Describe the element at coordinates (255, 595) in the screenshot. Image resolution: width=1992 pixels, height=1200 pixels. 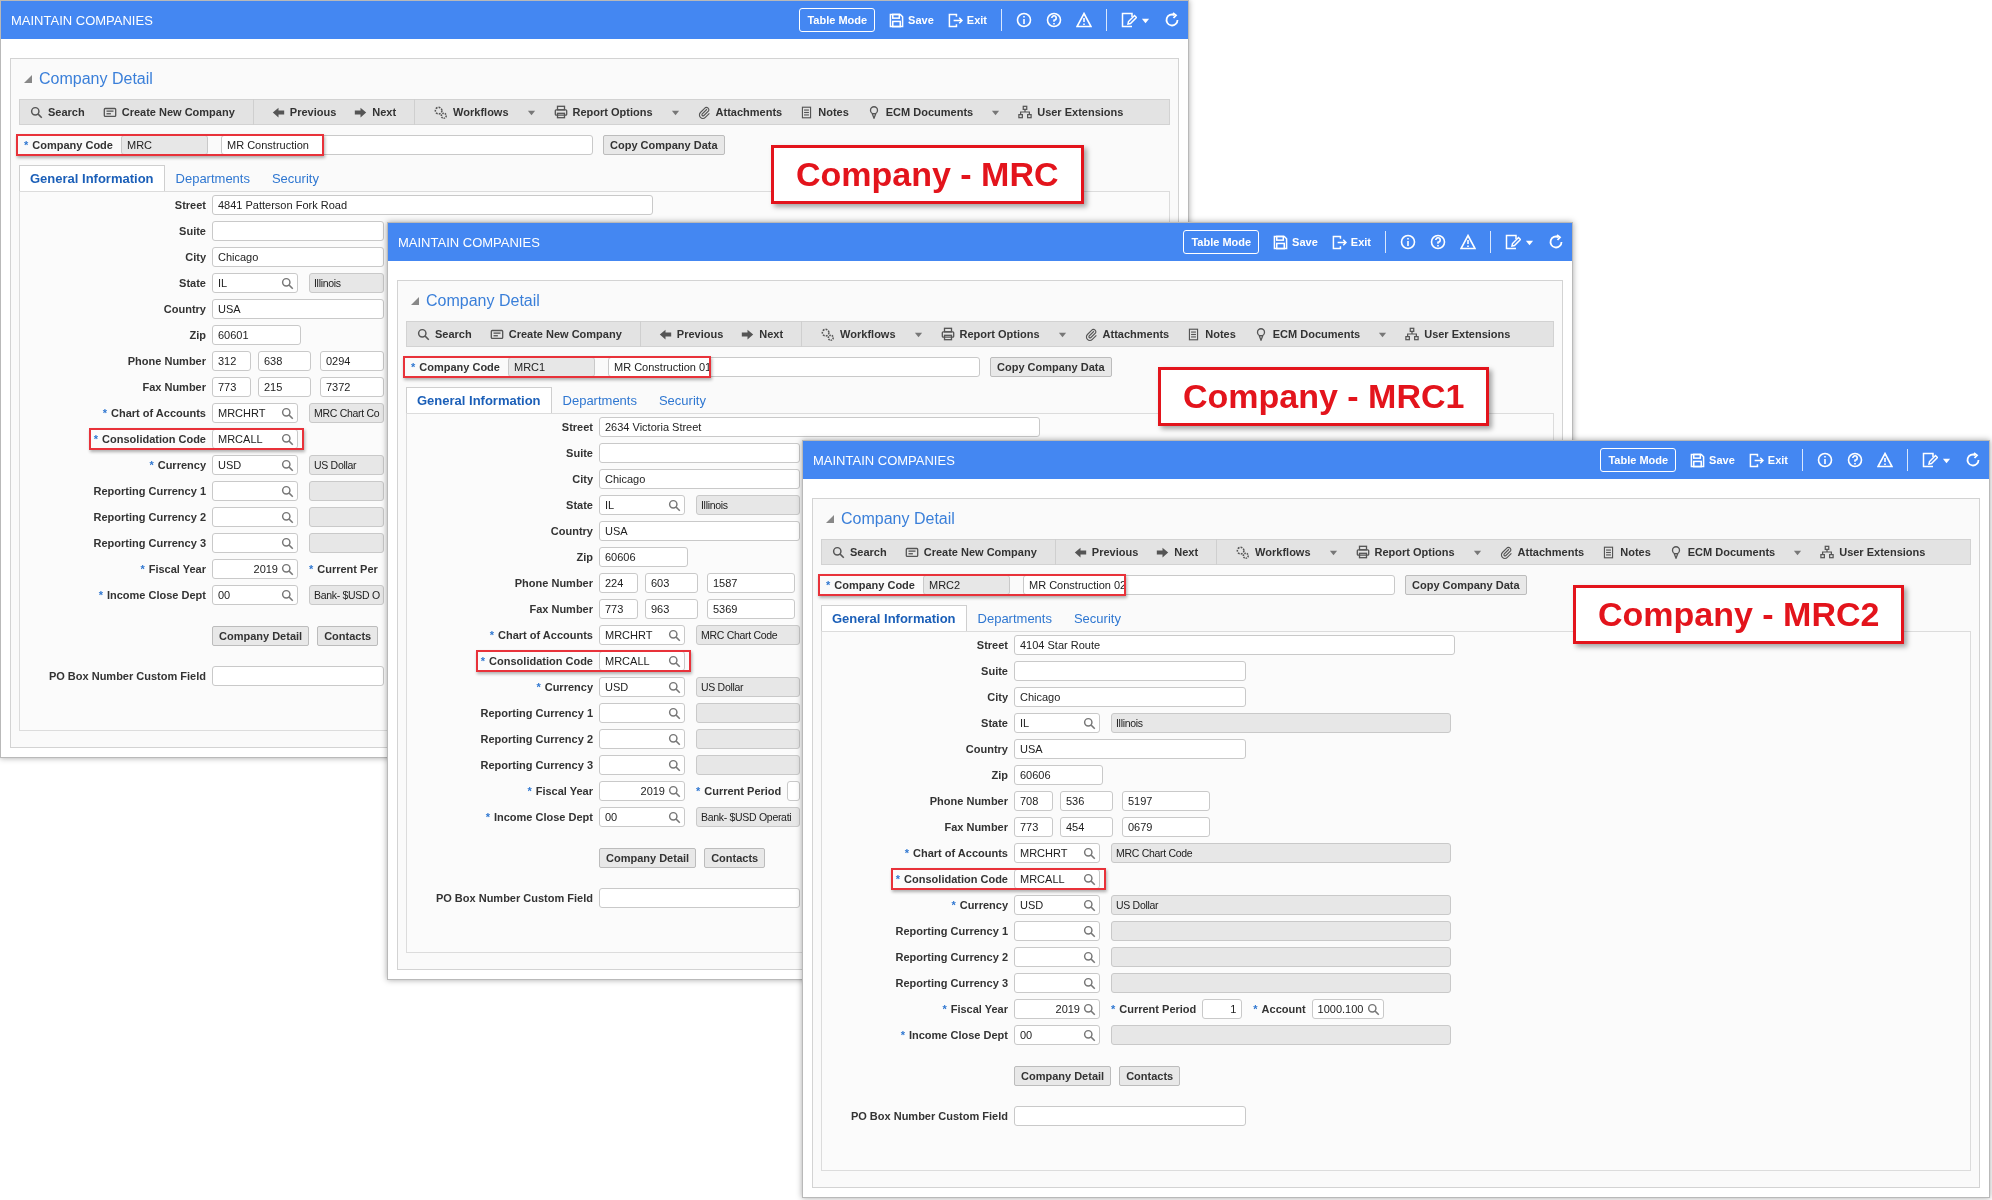
I see `lookup-field: 00` at that location.